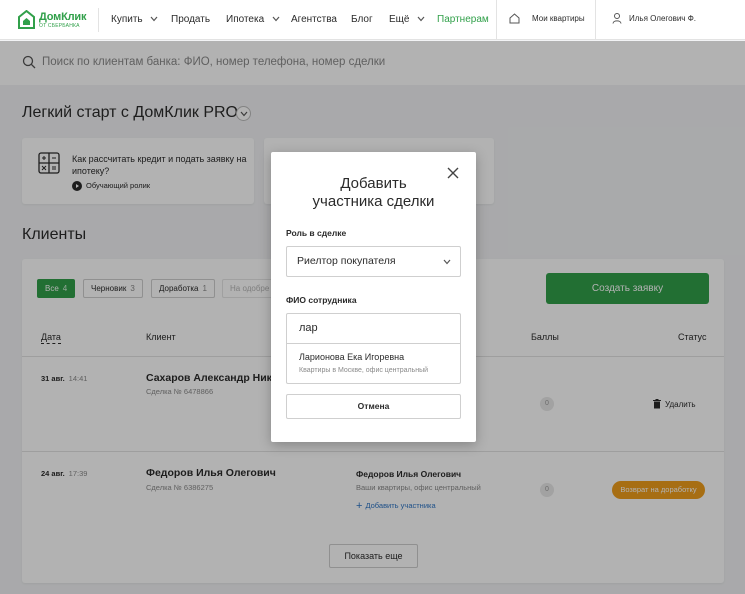 This screenshot has height=594, width=745. I want to click on nav-buy-label: Купить, so click(127, 19).